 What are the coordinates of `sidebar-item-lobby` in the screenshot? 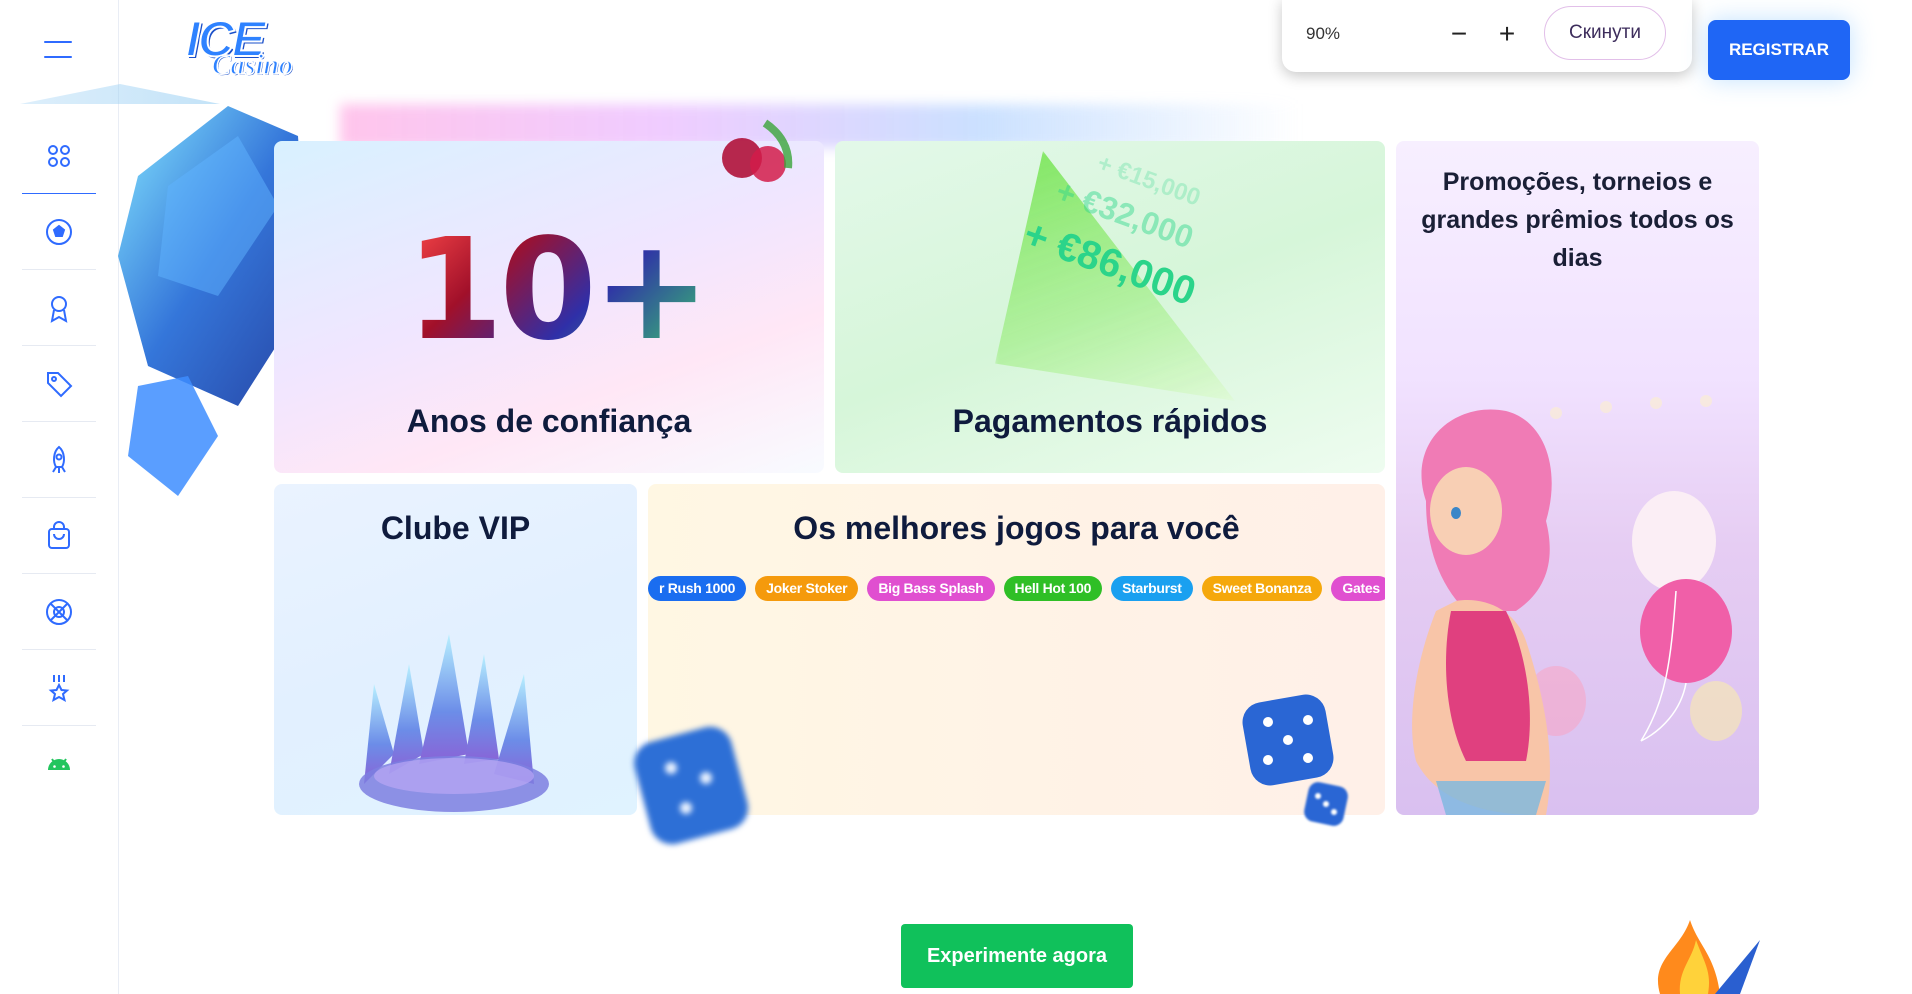 It's located at (59, 156).